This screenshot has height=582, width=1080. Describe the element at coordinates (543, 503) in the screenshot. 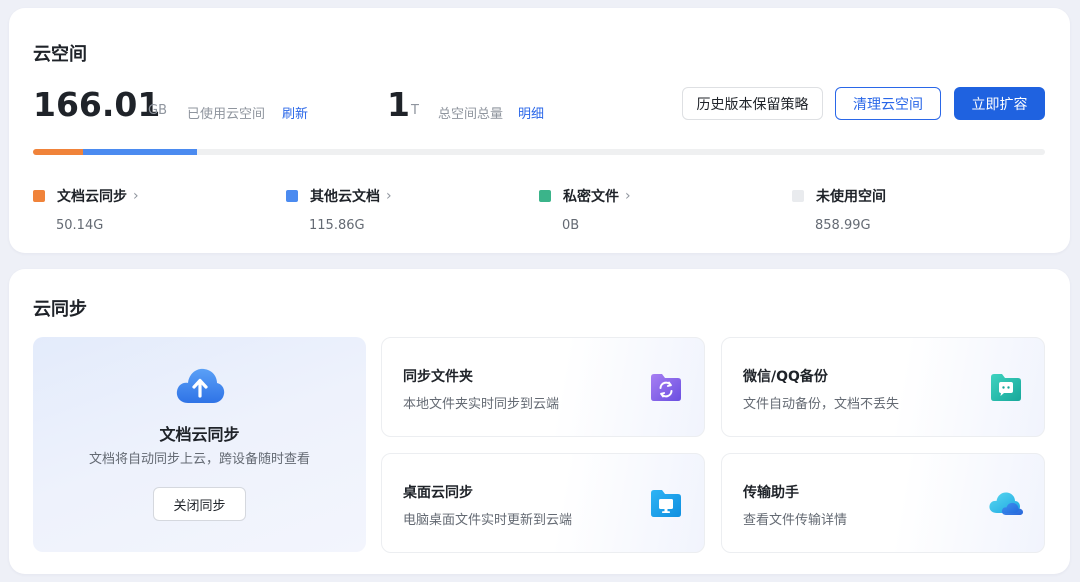

I see `tile-desktop-sync: 桌面云同步 电脑桌面文件实时更新到云端` at that location.